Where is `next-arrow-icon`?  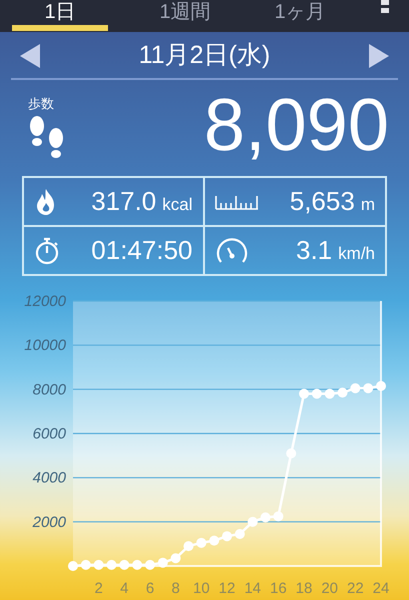 next-arrow-icon is located at coordinates (378, 56).